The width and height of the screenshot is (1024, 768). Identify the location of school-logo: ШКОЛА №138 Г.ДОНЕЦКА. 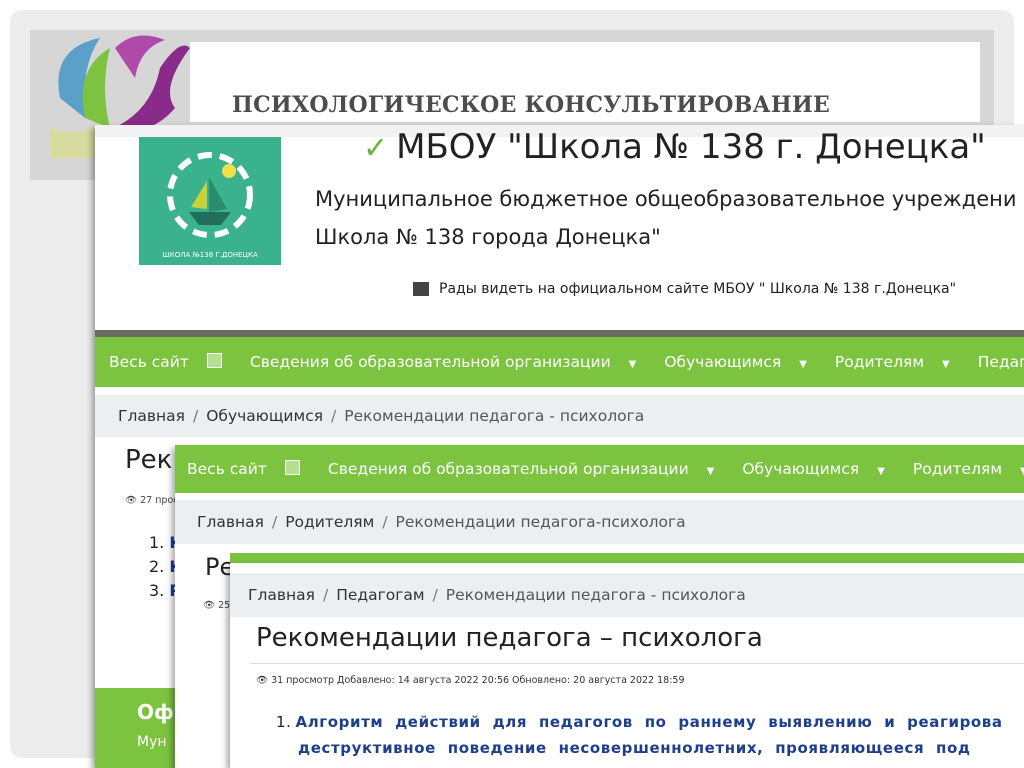
(210, 201).